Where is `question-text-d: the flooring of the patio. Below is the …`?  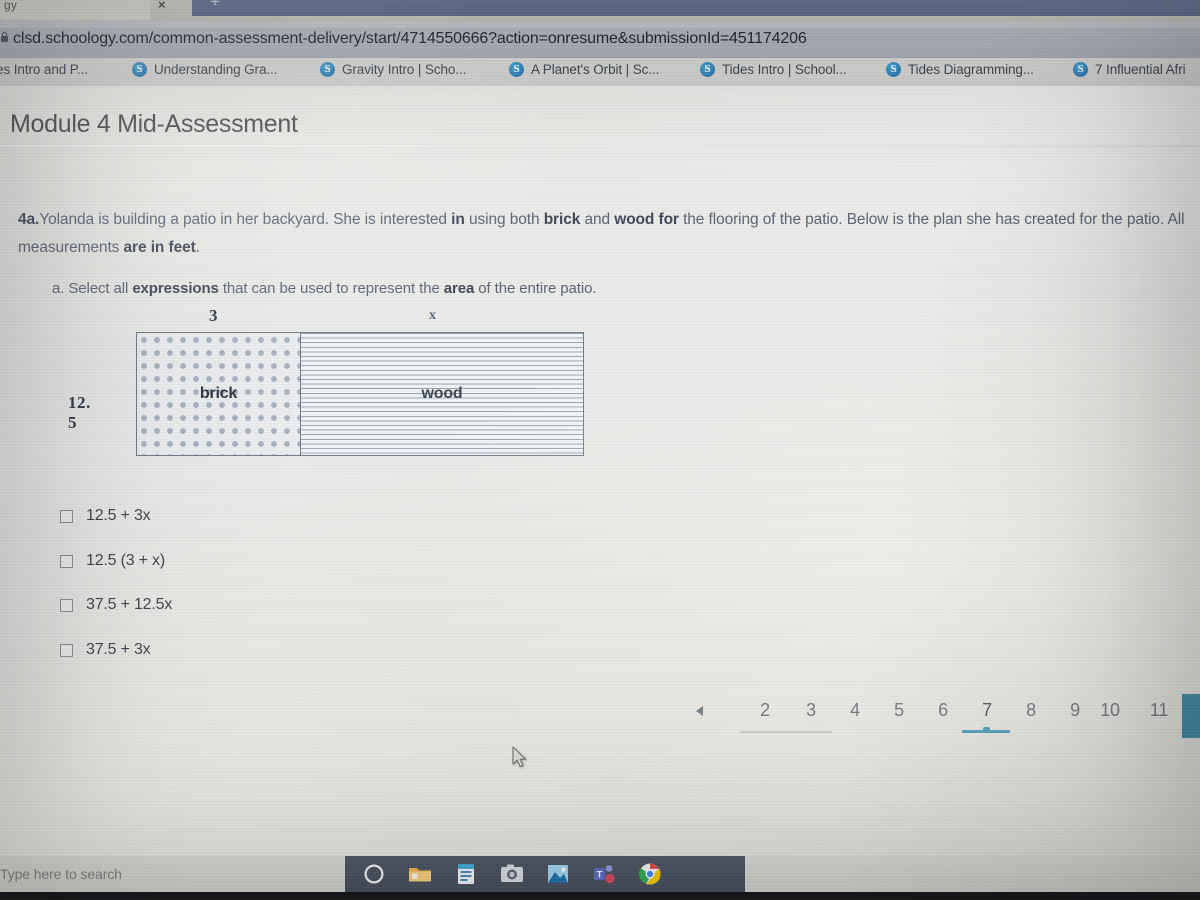
question-text-d: the flooring of the patio. Below is the … is located at coordinates (849, 219).